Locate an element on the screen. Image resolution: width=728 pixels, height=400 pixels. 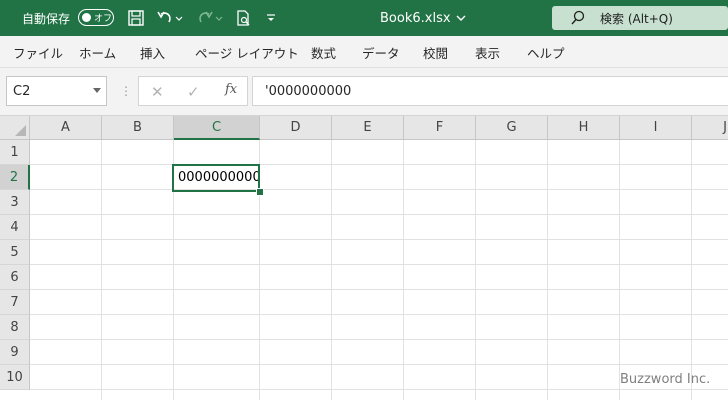
undo-icon is located at coordinates (165, 18).